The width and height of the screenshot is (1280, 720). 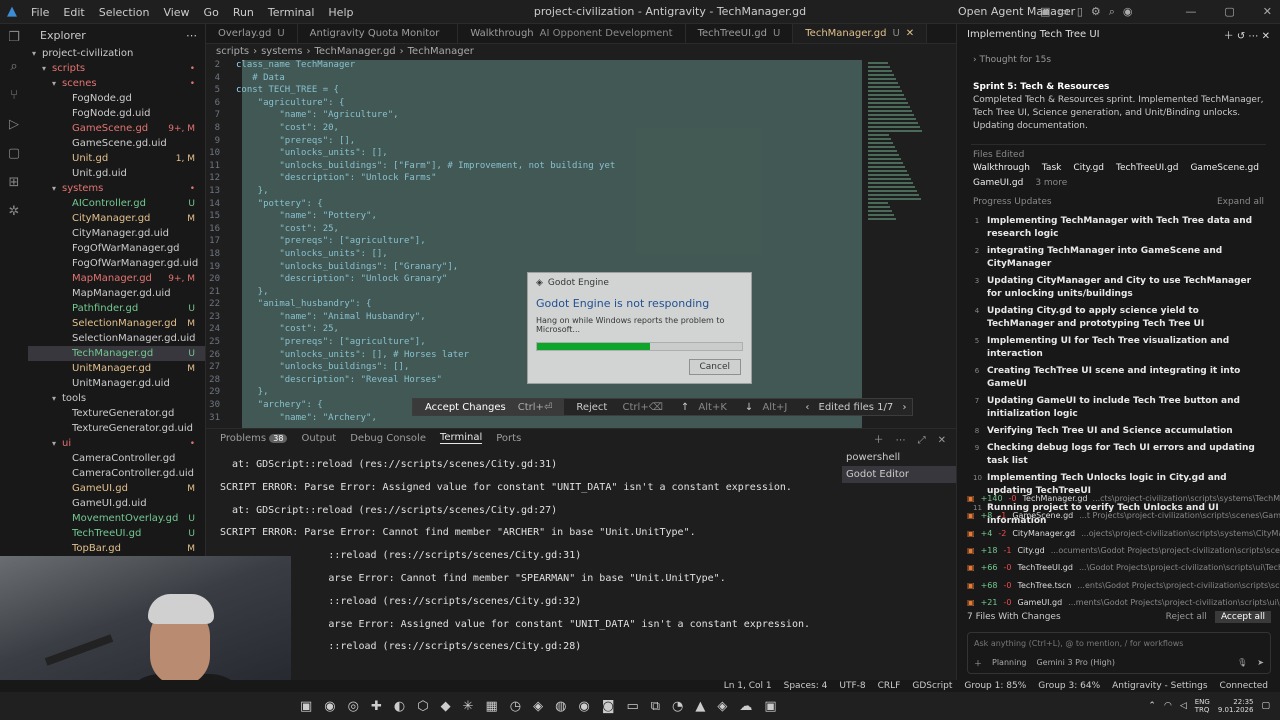 I want to click on status-item: CRLF, so click(x=889, y=686).